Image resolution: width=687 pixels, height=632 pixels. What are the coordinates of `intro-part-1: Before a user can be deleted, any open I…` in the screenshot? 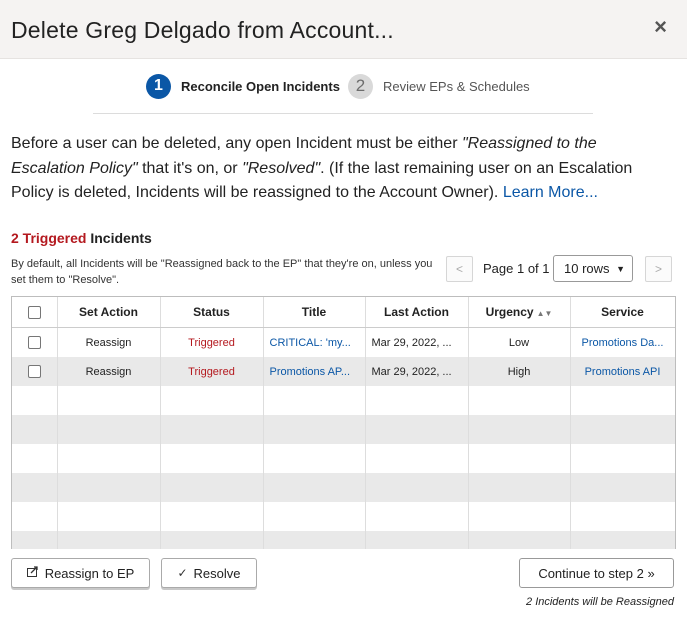 It's located at (236, 143).